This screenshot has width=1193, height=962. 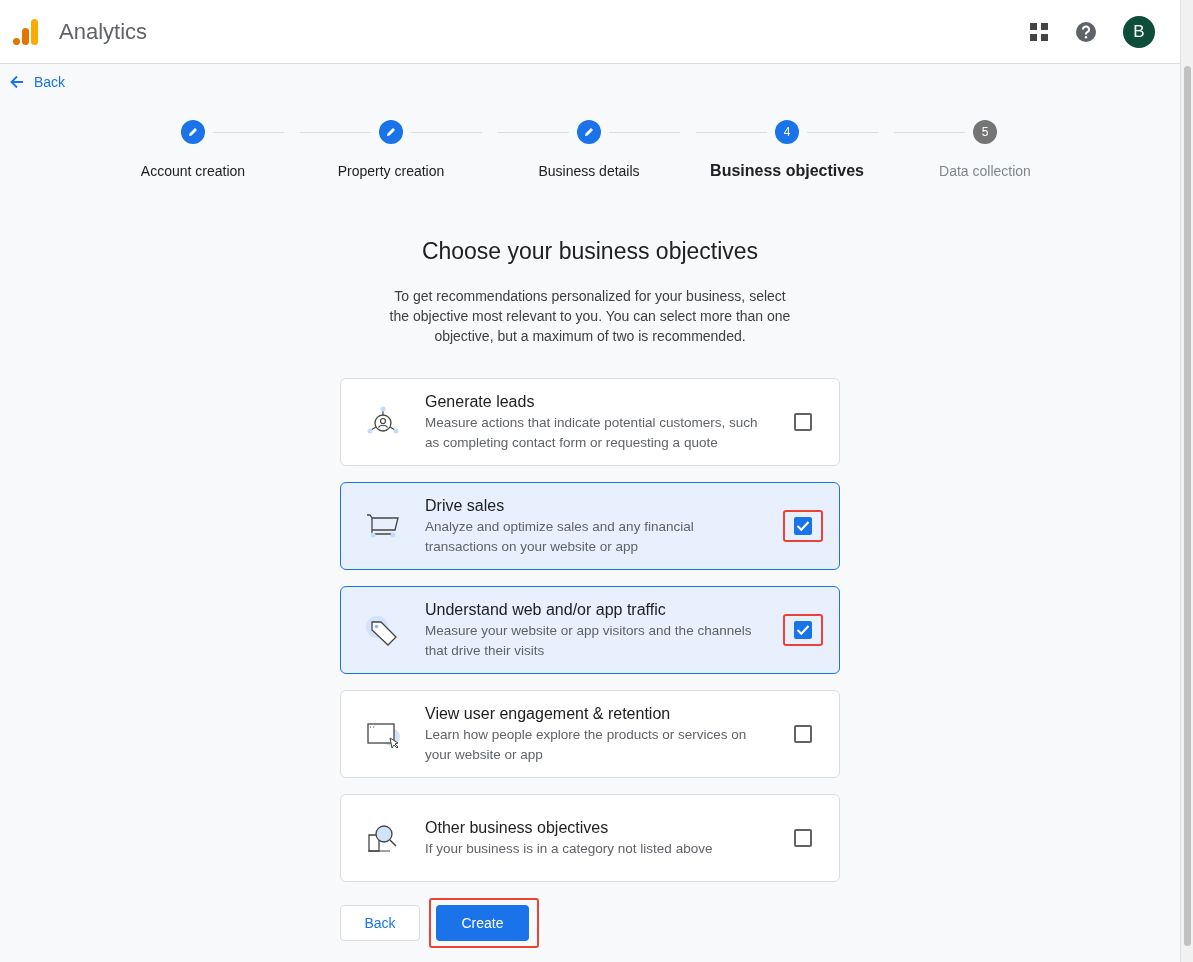 I want to click on page-heading: Choose your business objectives, so click(x=590, y=251).